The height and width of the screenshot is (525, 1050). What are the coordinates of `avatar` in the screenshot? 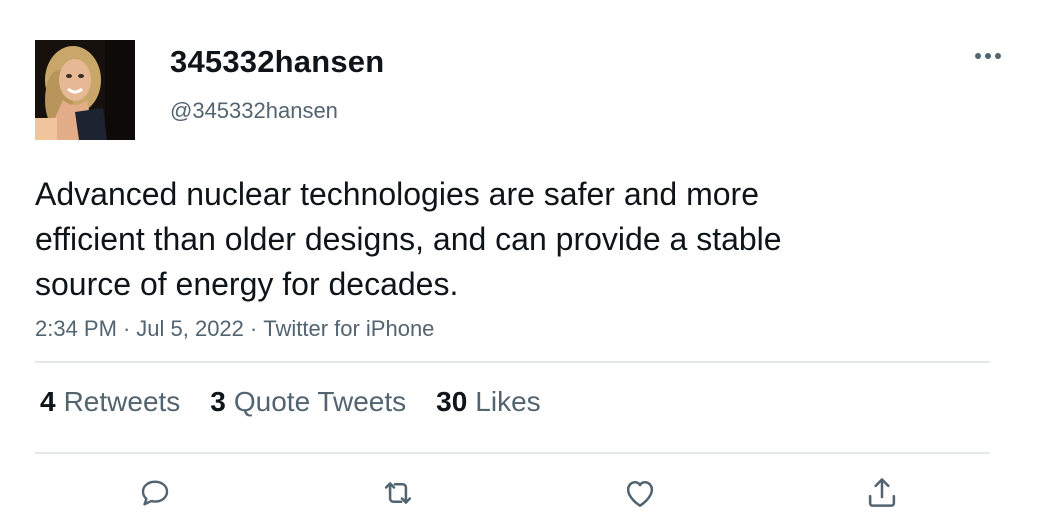 It's located at (85, 90).